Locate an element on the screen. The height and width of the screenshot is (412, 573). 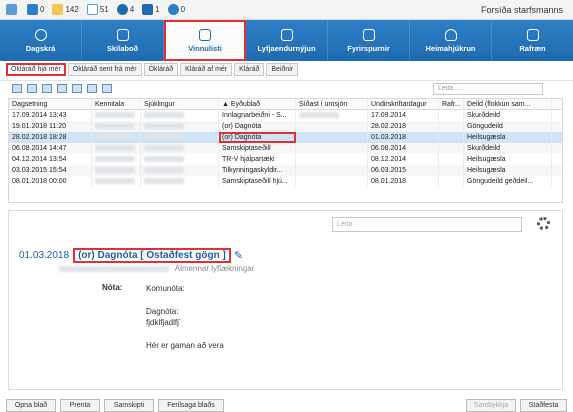
user-role-label: Forsíða starfsmanns is located at coordinates (522, 10).